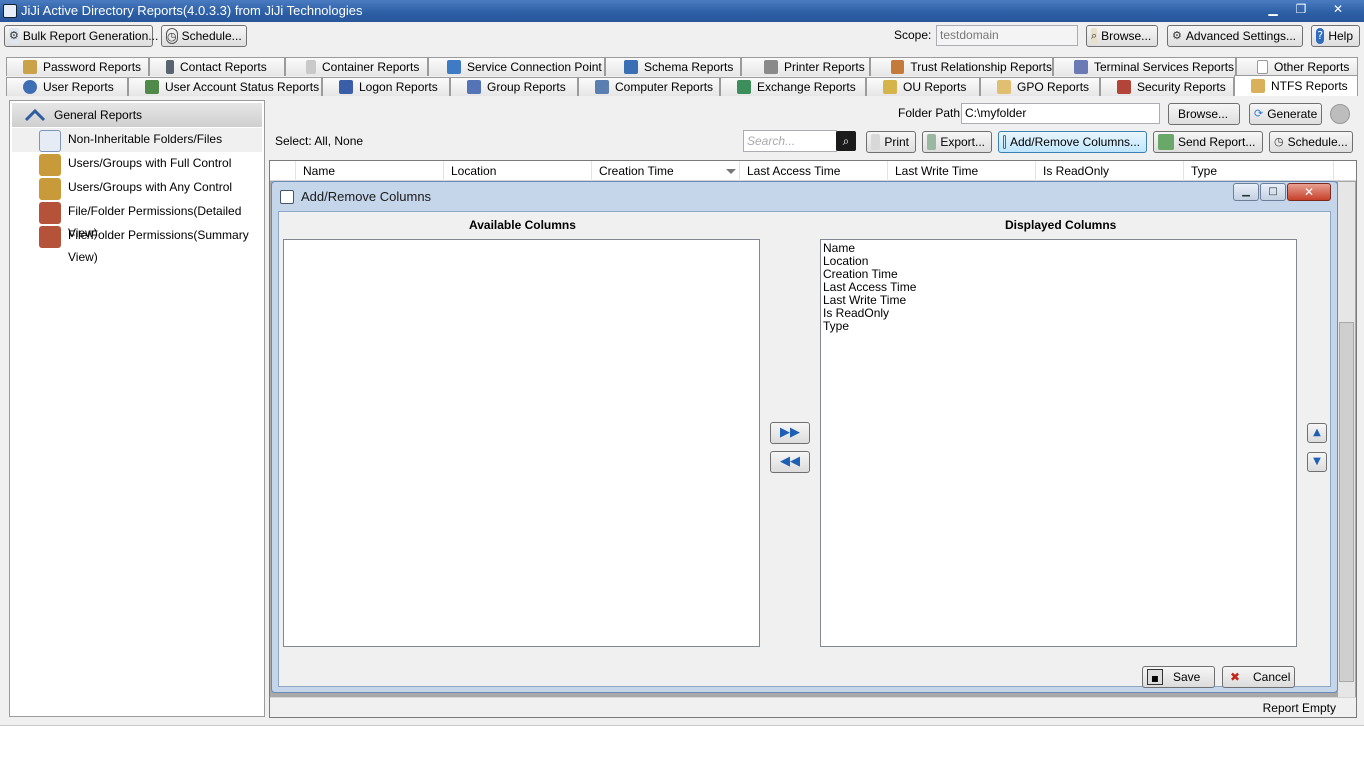  I want to click on sidebar-item-users-any-control: Users/Groups with Any Control, so click(137, 188).